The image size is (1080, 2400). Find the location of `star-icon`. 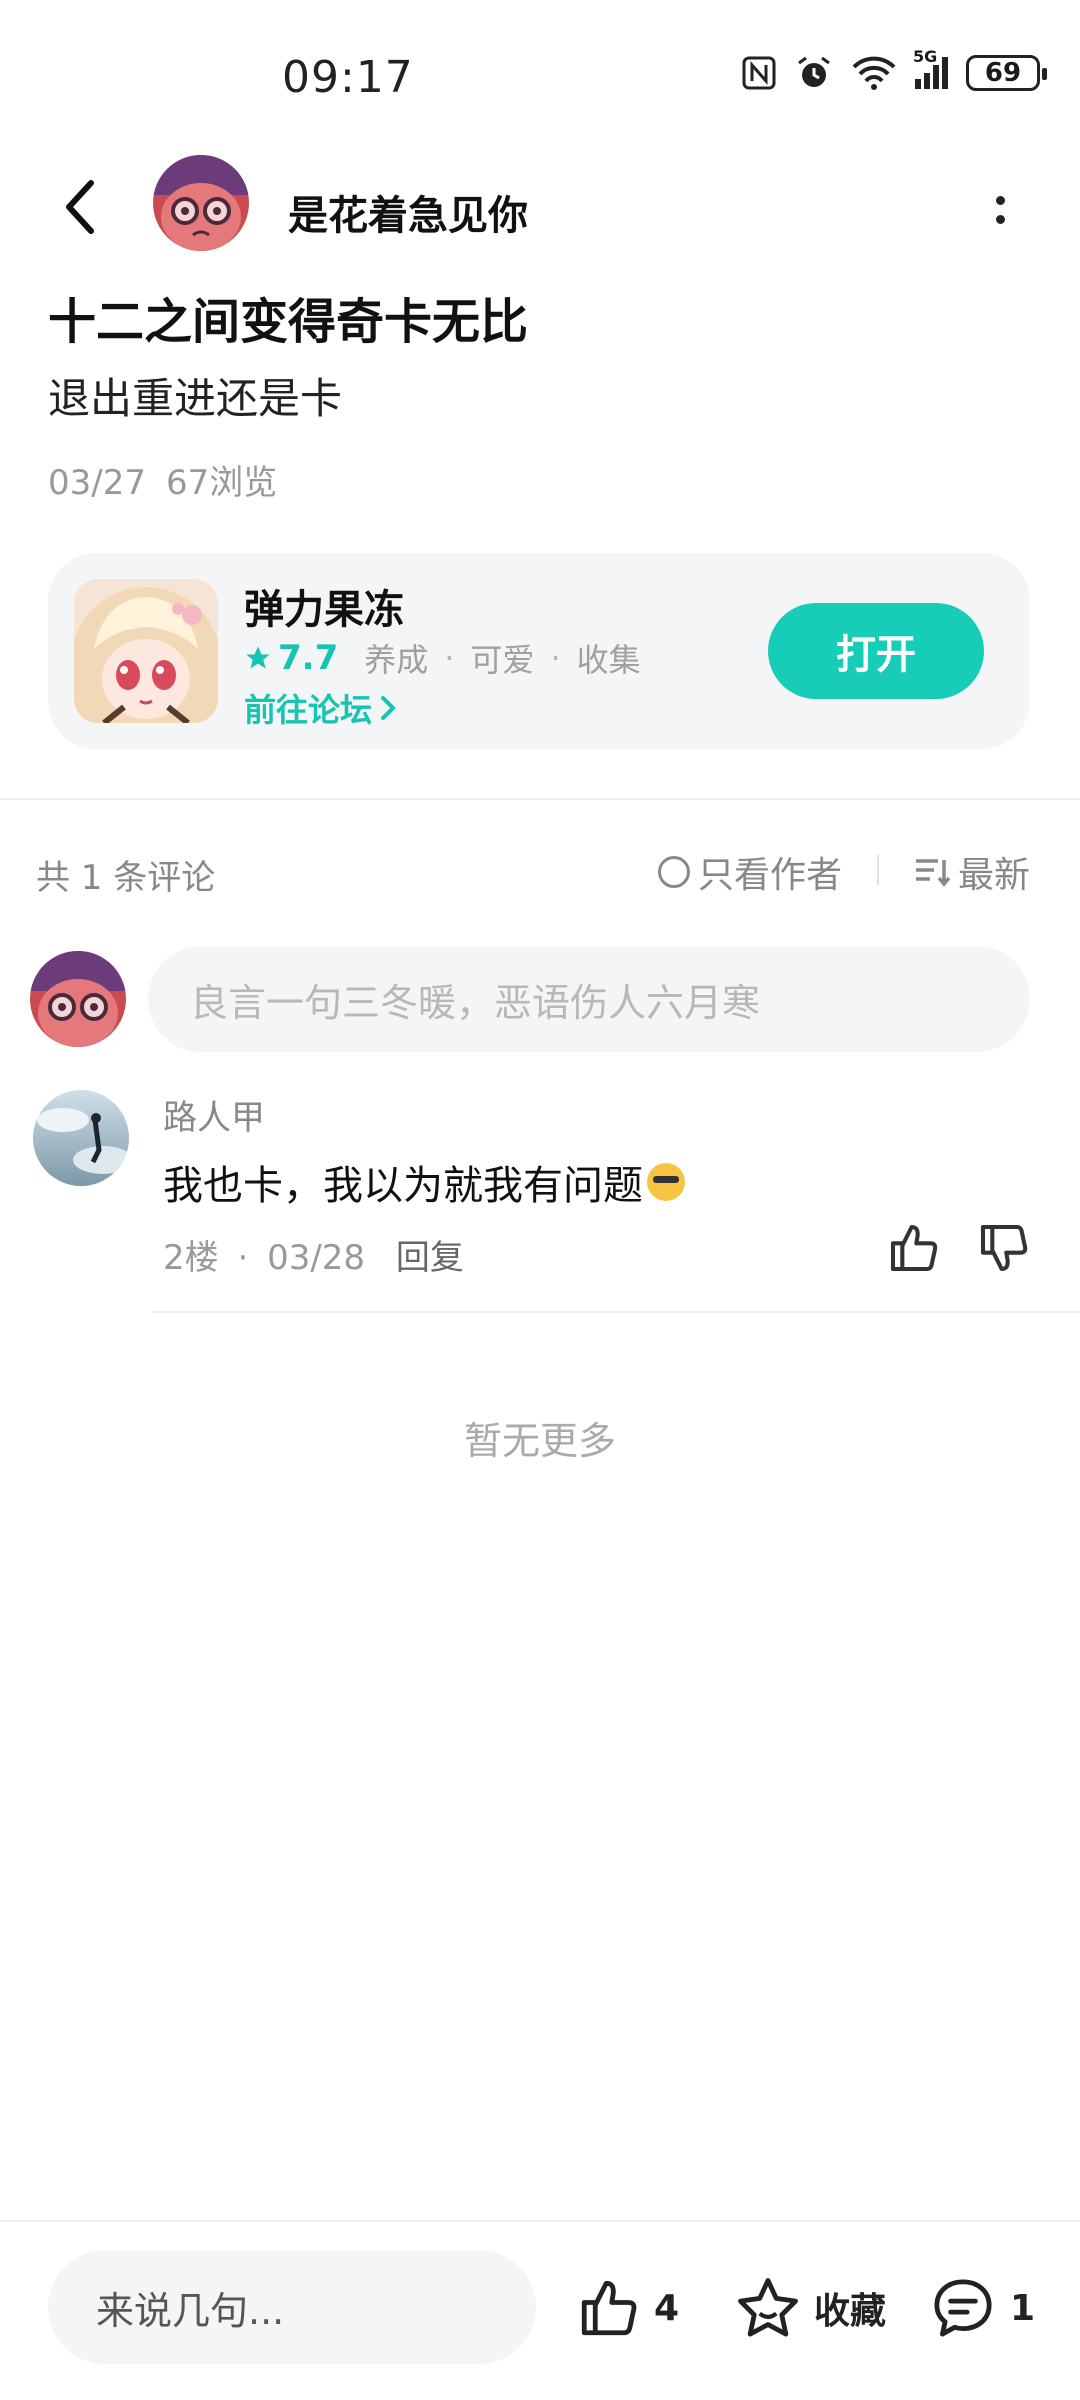

star-icon is located at coordinates (258, 657).